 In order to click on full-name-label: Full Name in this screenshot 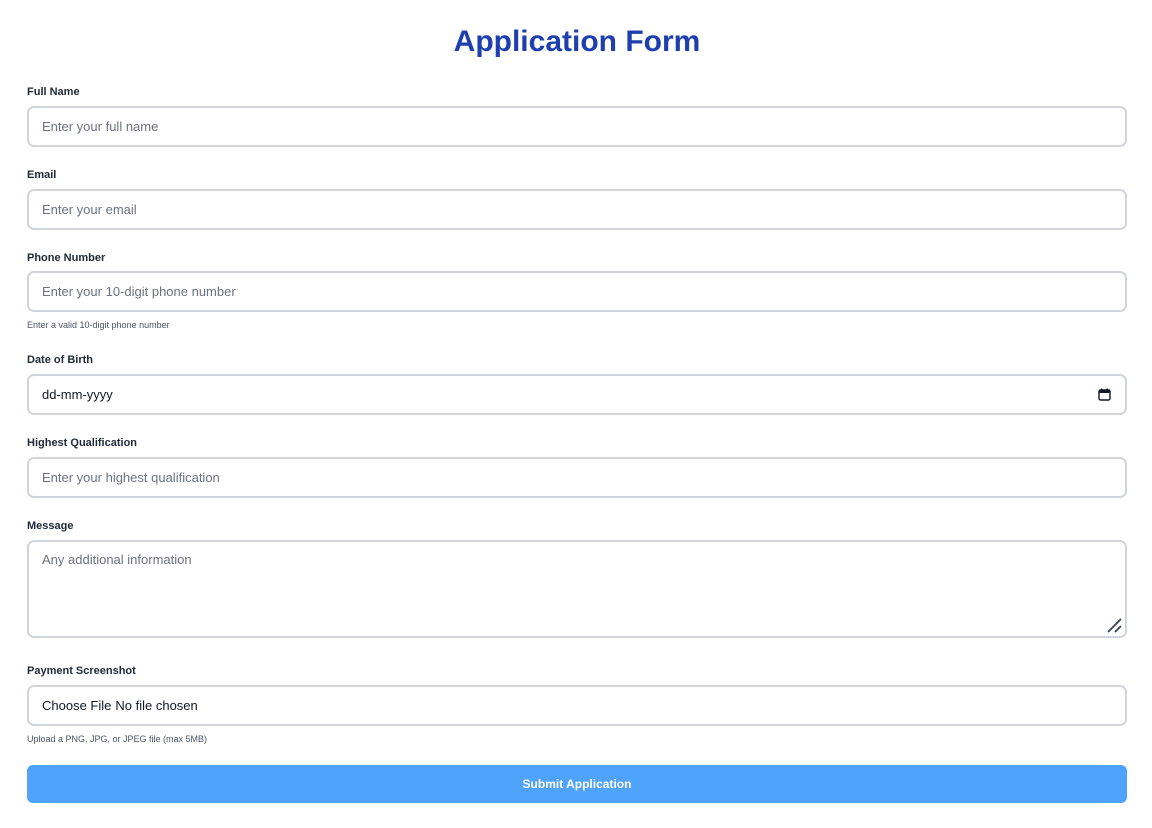, I will do `click(53, 92)`.